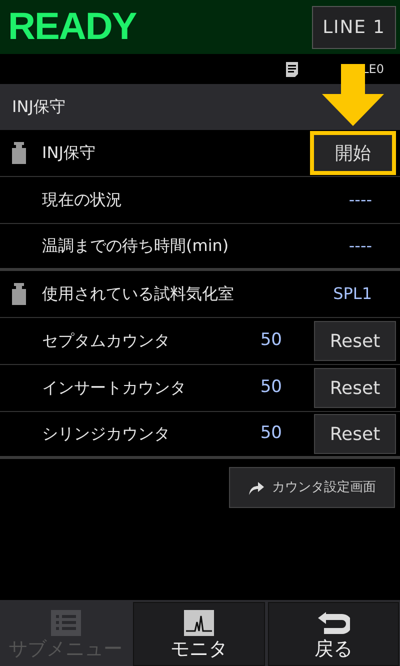 This screenshot has width=400, height=666. Describe the element at coordinates (354, 27) in the screenshot. I see `line-button: LINE 1` at that location.